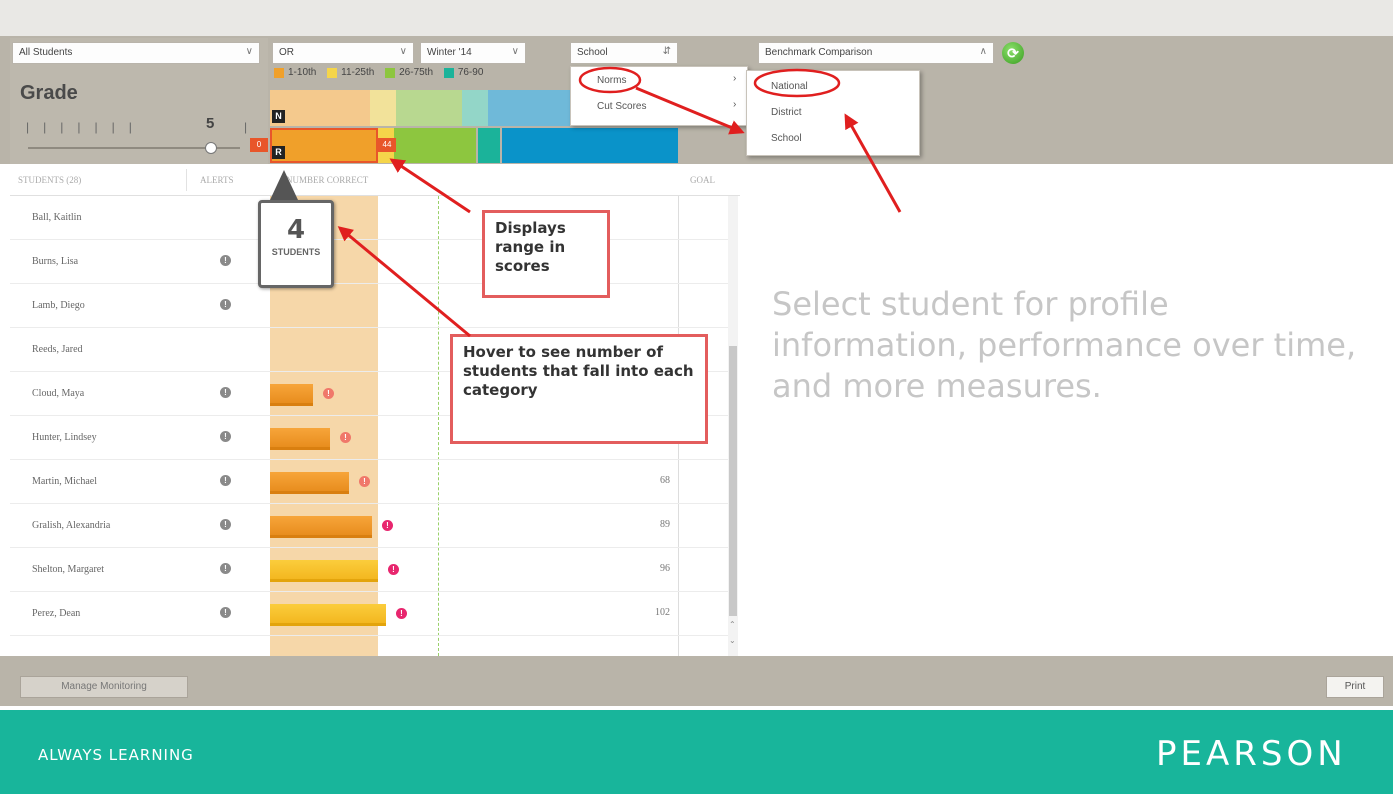 Image resolution: width=1393 pixels, height=794 pixels. I want to click on bottom-toolbar, so click(696, 681).